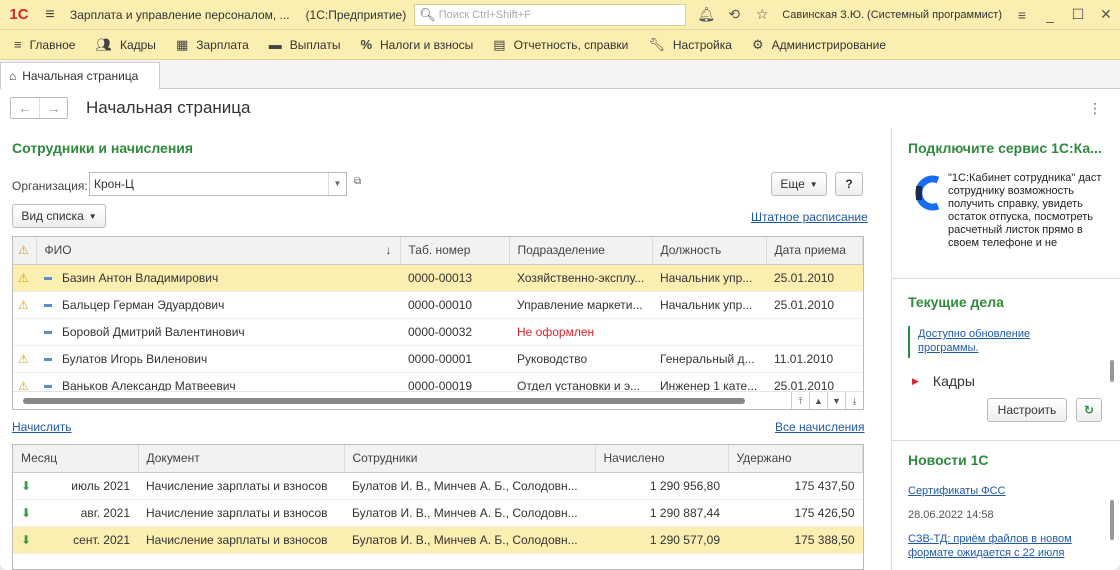  I want to click on staff-schedule-link: Штатное расписание, so click(809, 217).